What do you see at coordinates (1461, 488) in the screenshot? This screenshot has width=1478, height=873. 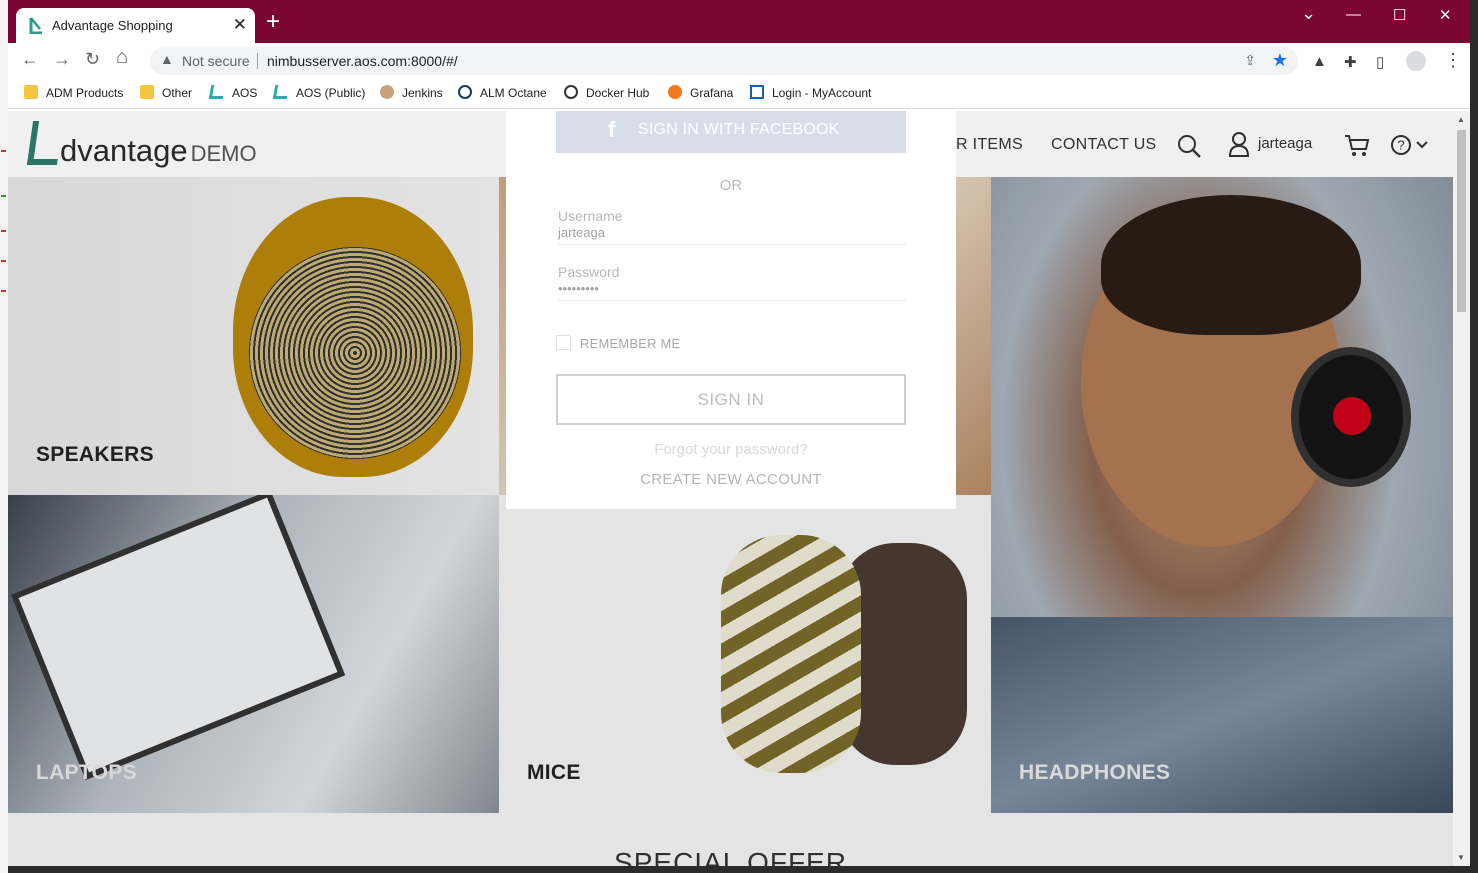 I see `page-scrollbar: ▲ ▼` at bounding box center [1461, 488].